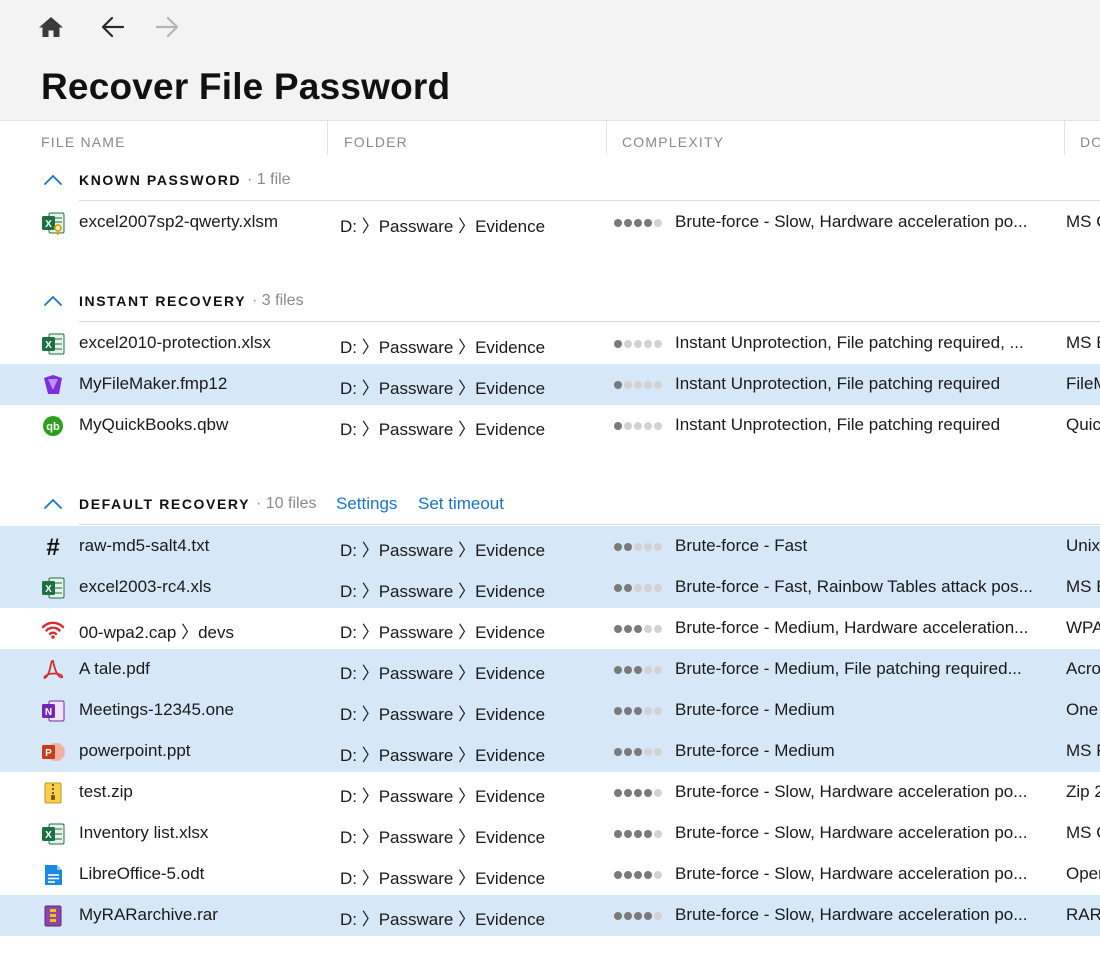 The image size is (1100, 960). What do you see at coordinates (153, 383) in the screenshot?
I see `file-name: MyFileMaker.fmp12` at bounding box center [153, 383].